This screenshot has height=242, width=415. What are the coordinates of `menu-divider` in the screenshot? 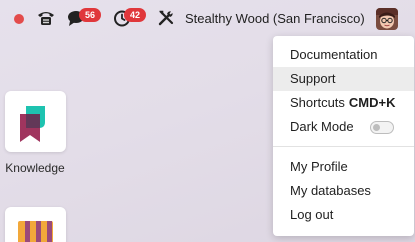 It's located at (343, 146).